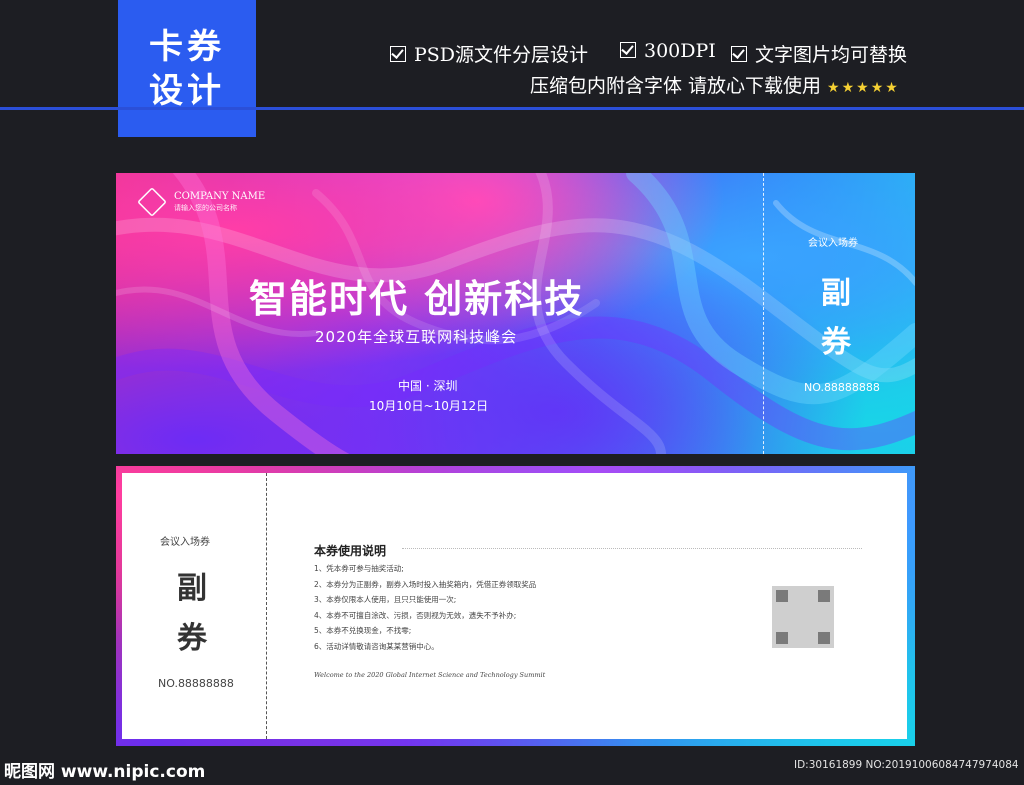 This screenshot has height=785, width=1024. What do you see at coordinates (205, 208) in the screenshot?
I see `company-subtitle: 请输入您的公司名称` at bounding box center [205, 208].